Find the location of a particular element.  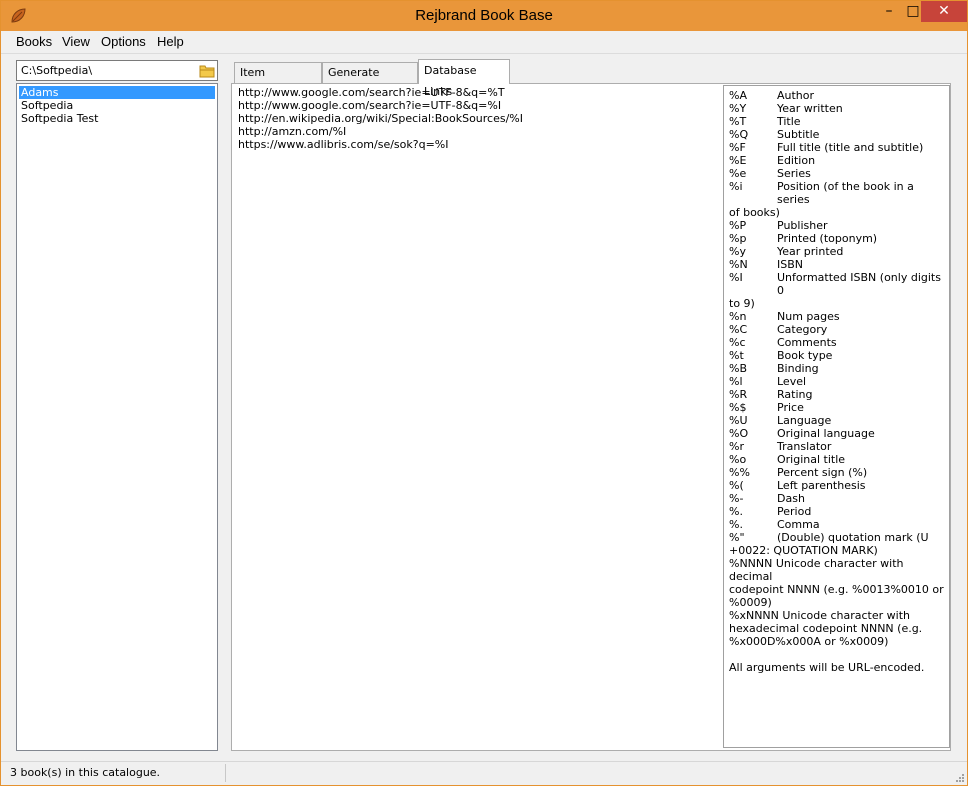

maximize-button: □ is located at coordinates (913, 11).